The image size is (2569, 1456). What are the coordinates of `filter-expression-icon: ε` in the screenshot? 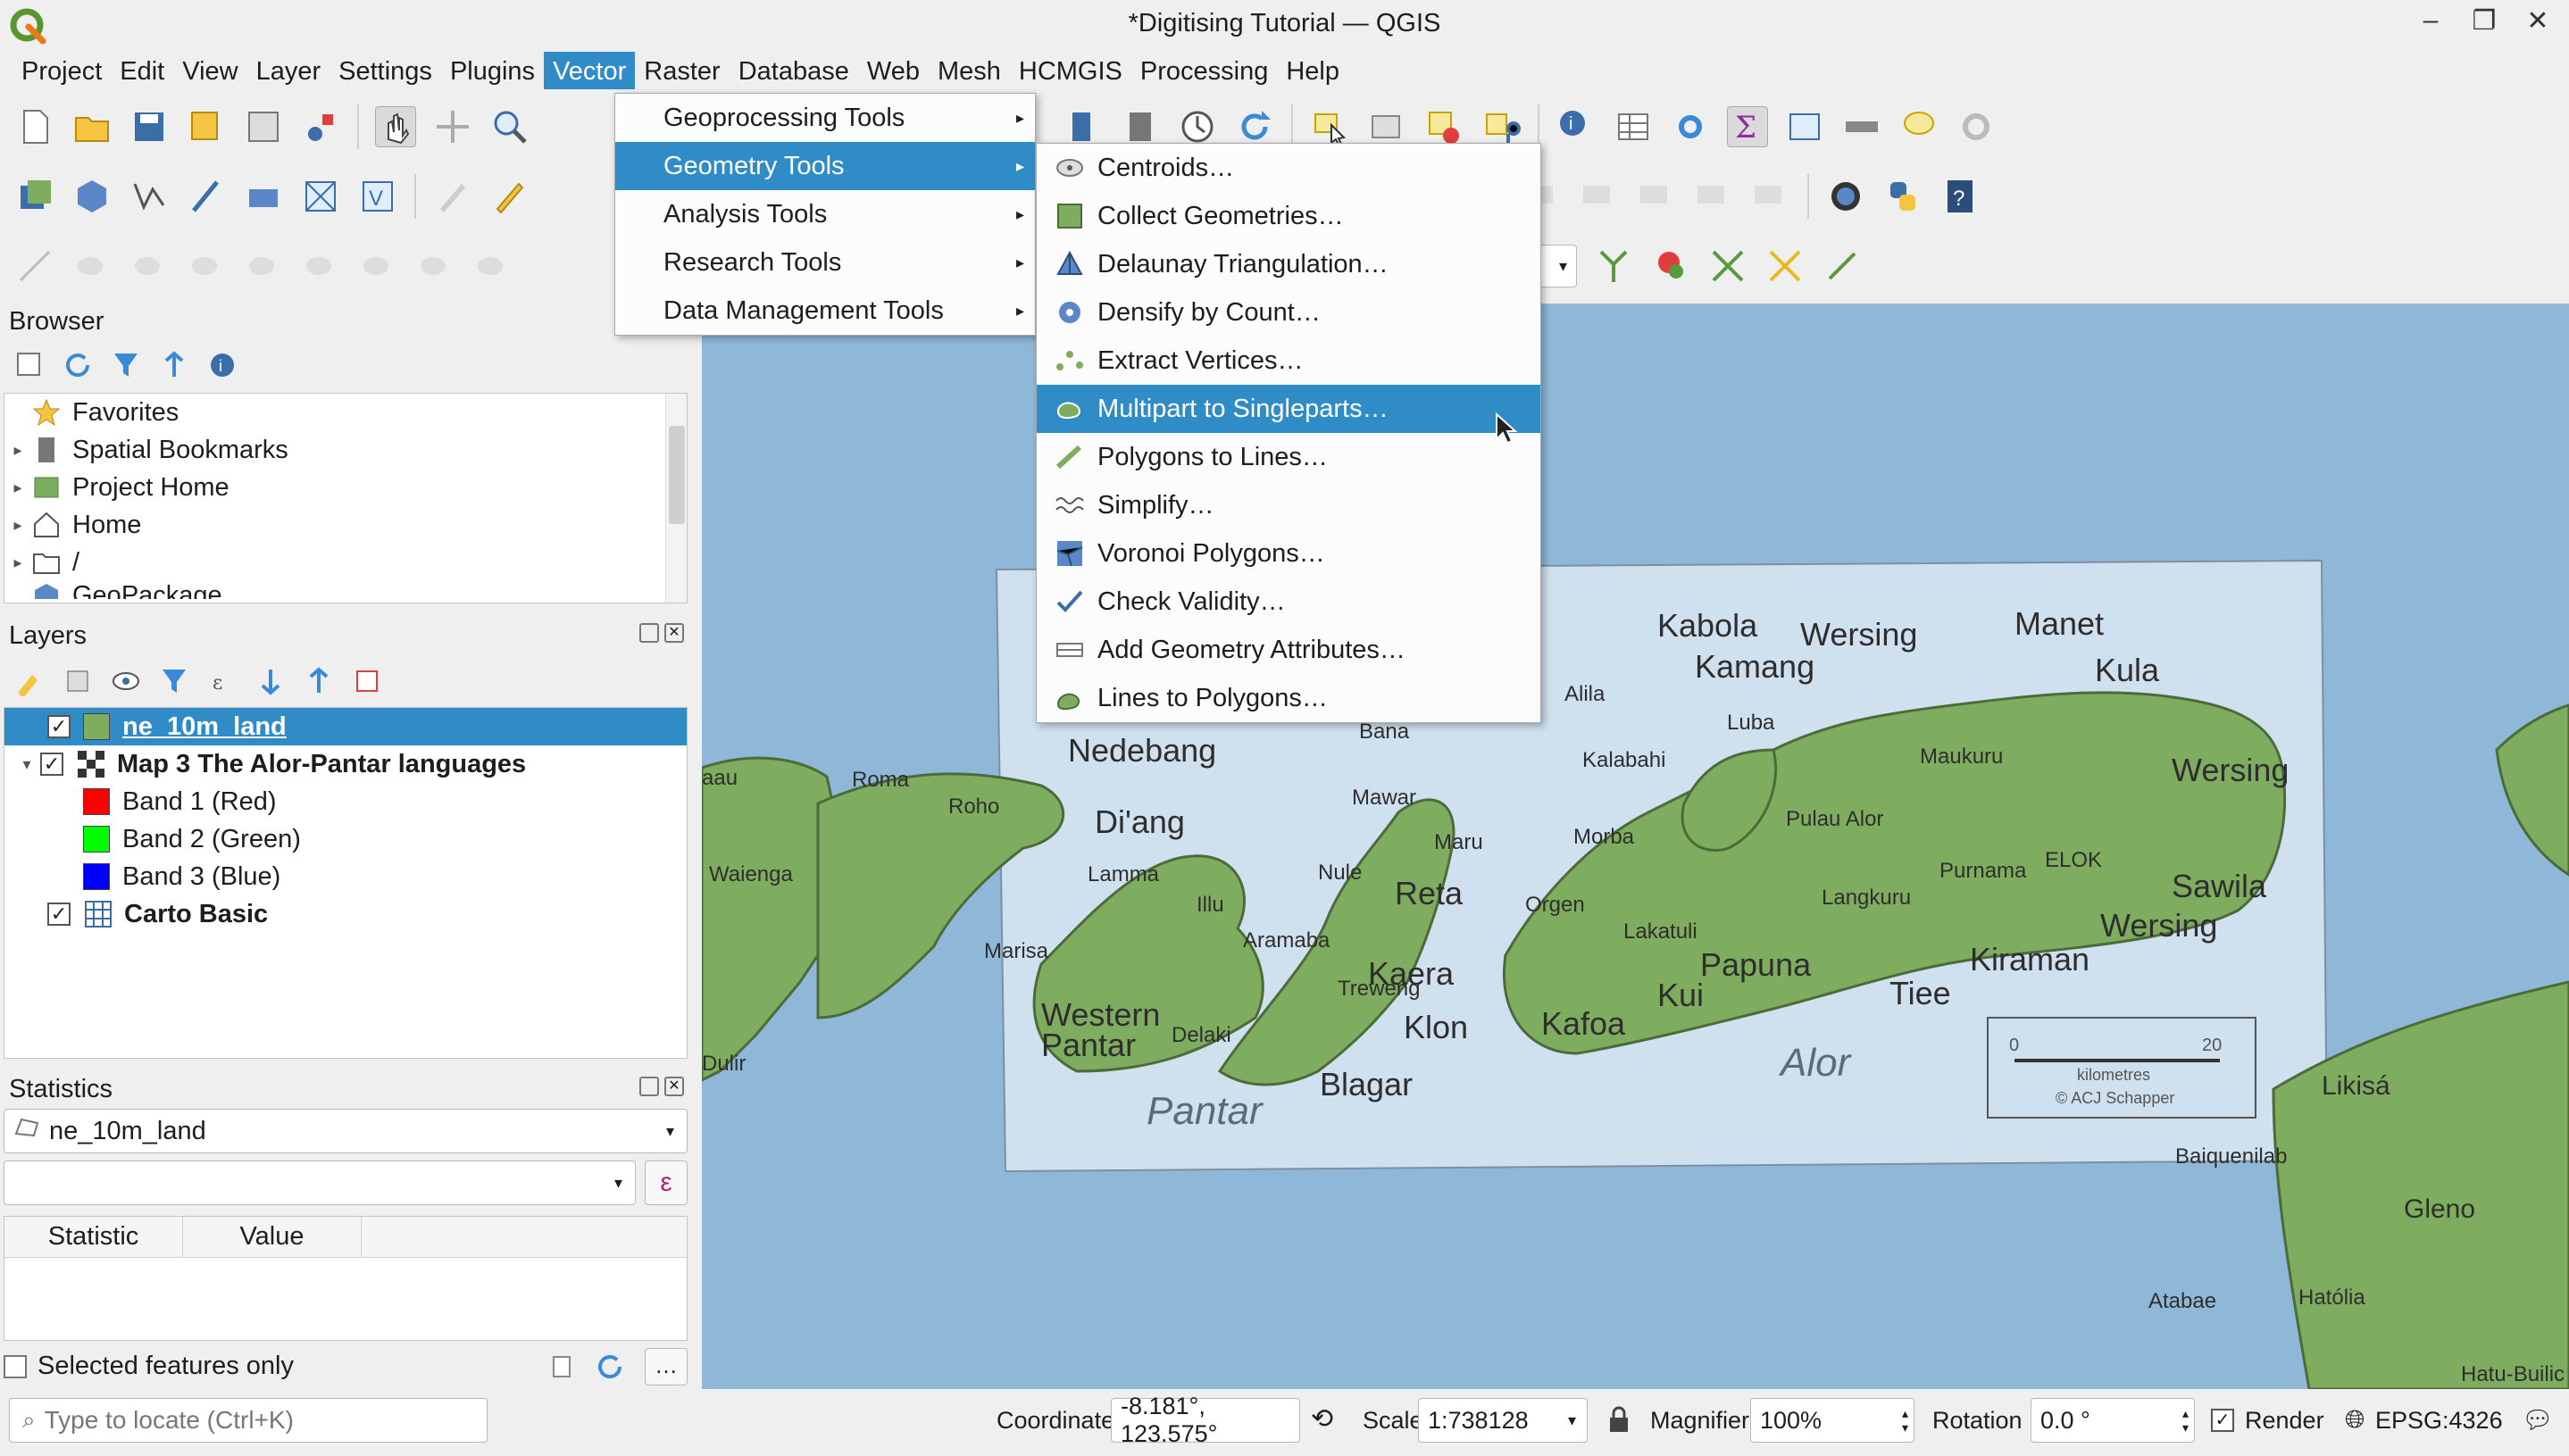 It's located at (222, 681).